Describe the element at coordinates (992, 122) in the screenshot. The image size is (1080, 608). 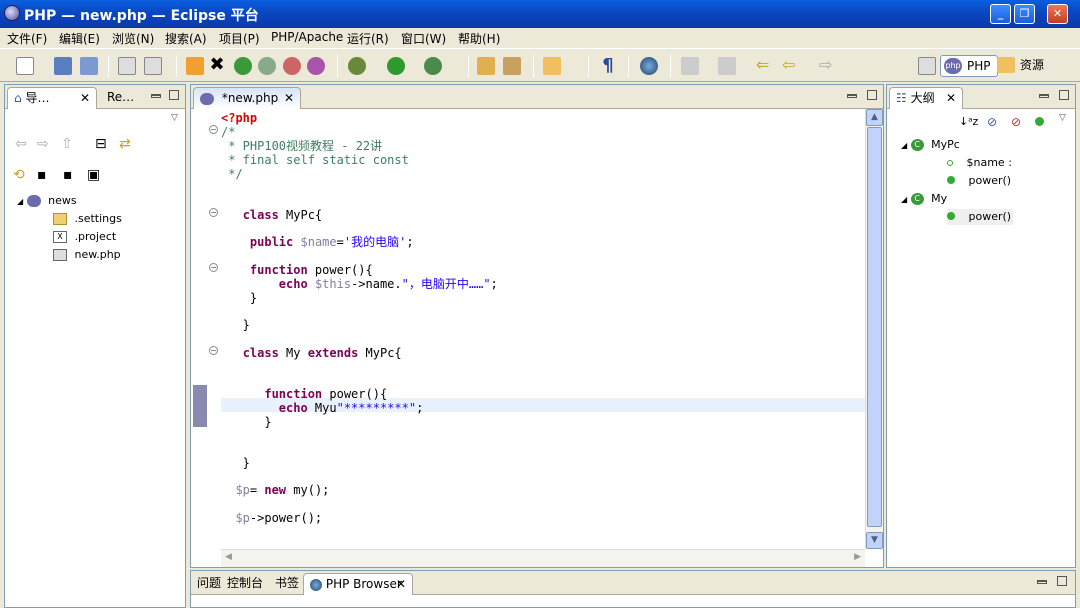
I see `hide-fields-icon: ⊘` at that location.